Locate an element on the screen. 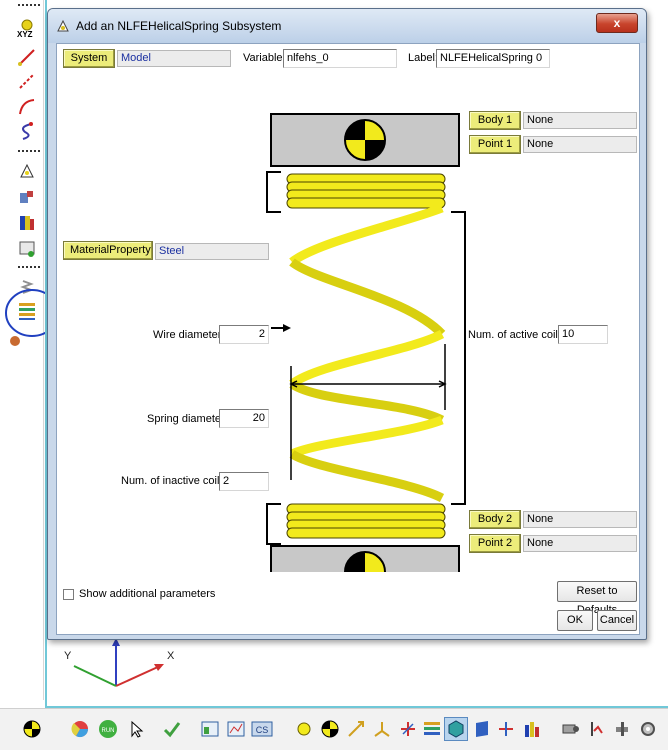 The width and height of the screenshot is (668, 750). curve-icon is located at coordinates (27, 107).